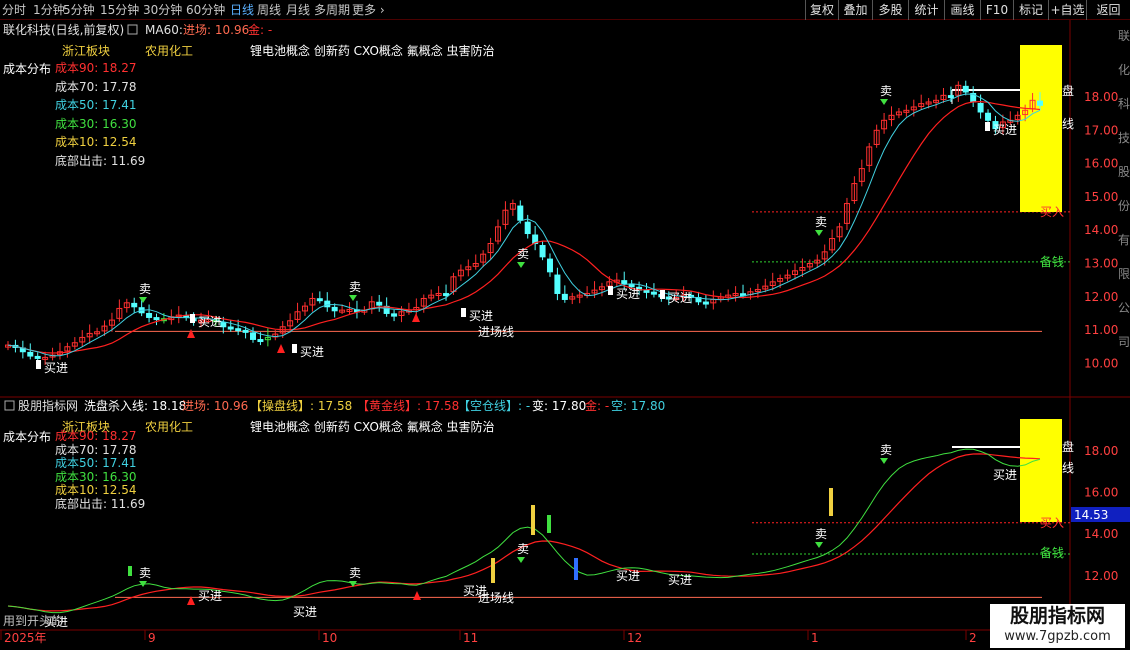 This screenshot has width=1130, height=650. What do you see at coordinates (25, 638) in the screenshot?
I see `time-axis-label: 2025年` at bounding box center [25, 638].